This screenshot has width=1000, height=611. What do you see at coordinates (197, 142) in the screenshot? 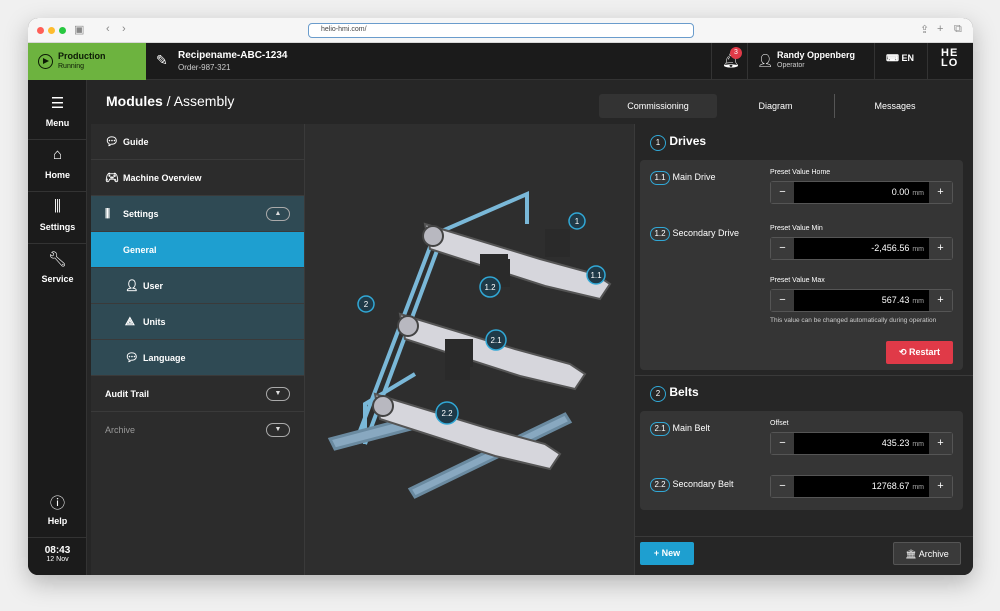
I see `menu-guide: 💬︎ Guide` at bounding box center [197, 142].